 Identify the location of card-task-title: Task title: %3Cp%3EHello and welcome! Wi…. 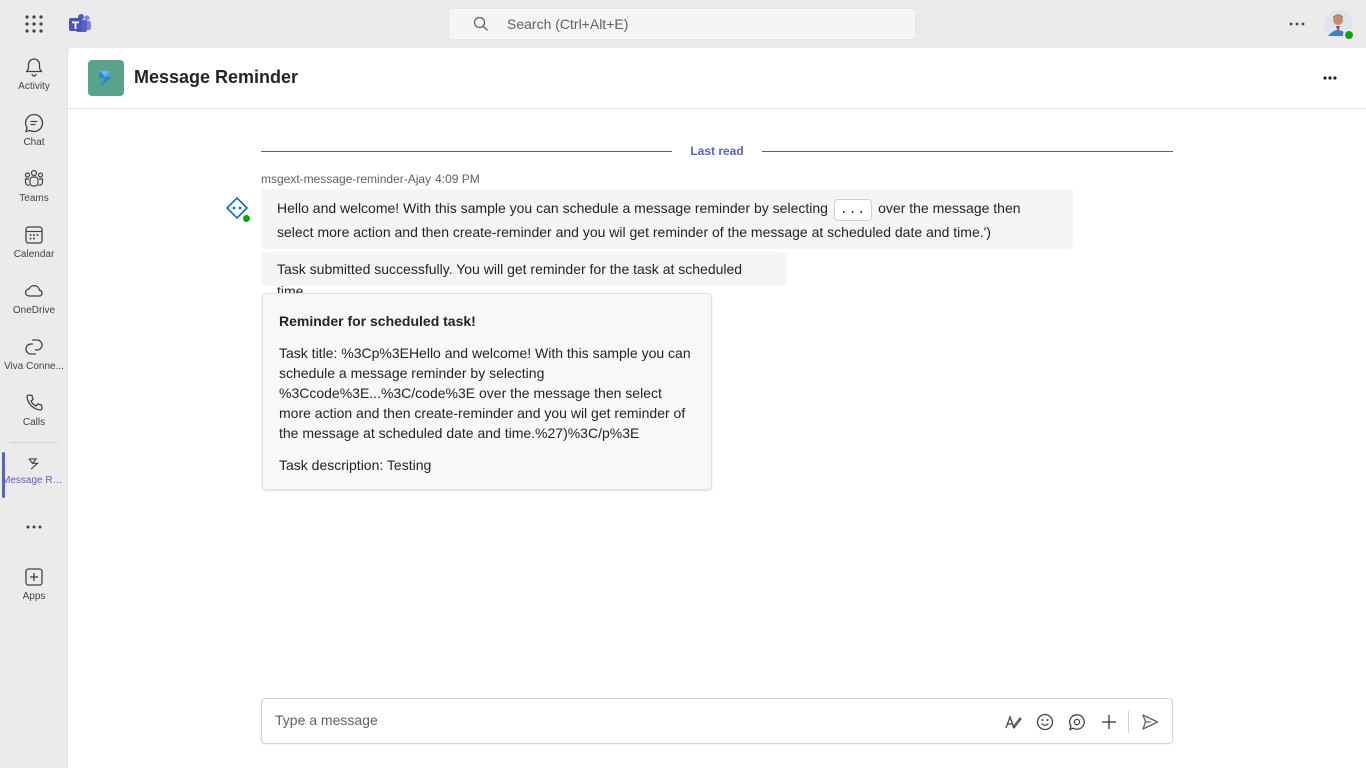
(485, 393).